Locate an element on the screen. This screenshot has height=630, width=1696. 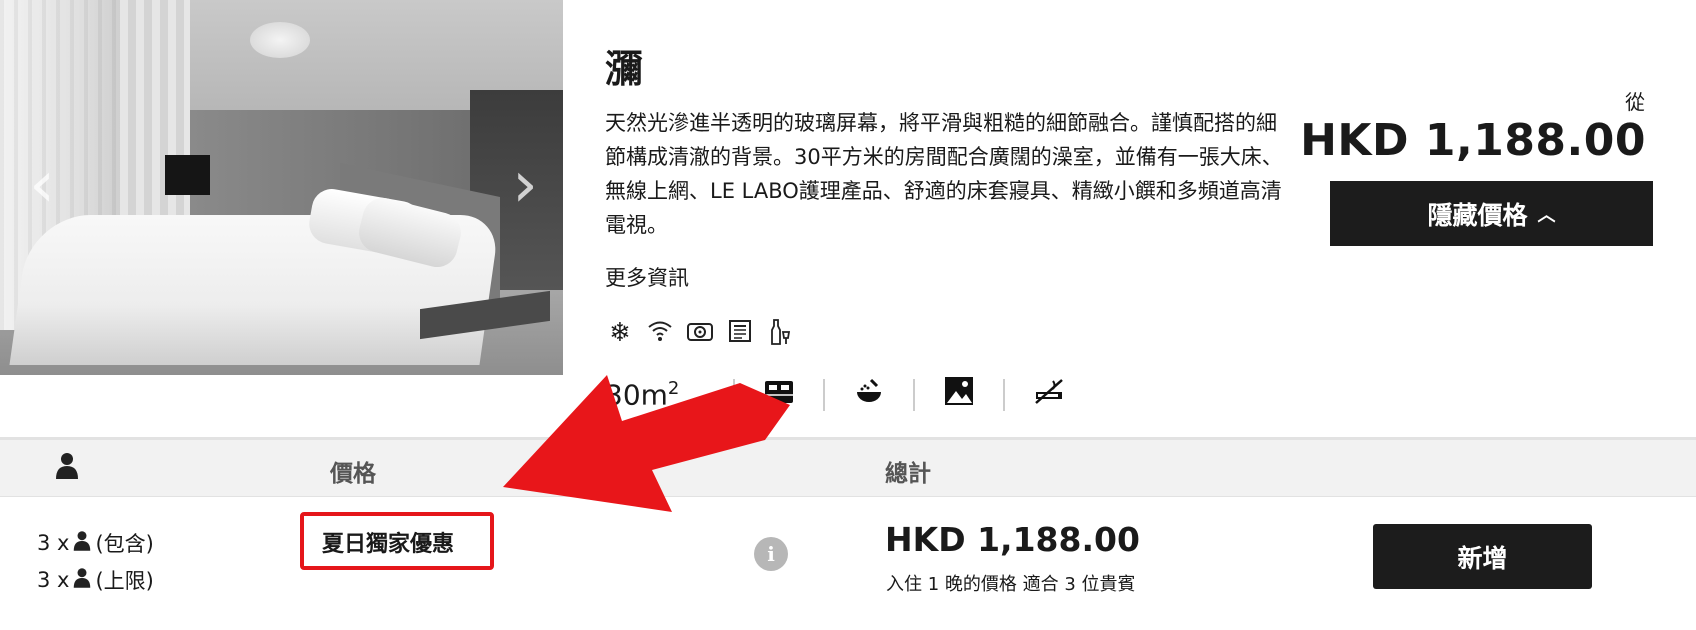
column-header-price: 價格 is located at coordinates (353, 474).